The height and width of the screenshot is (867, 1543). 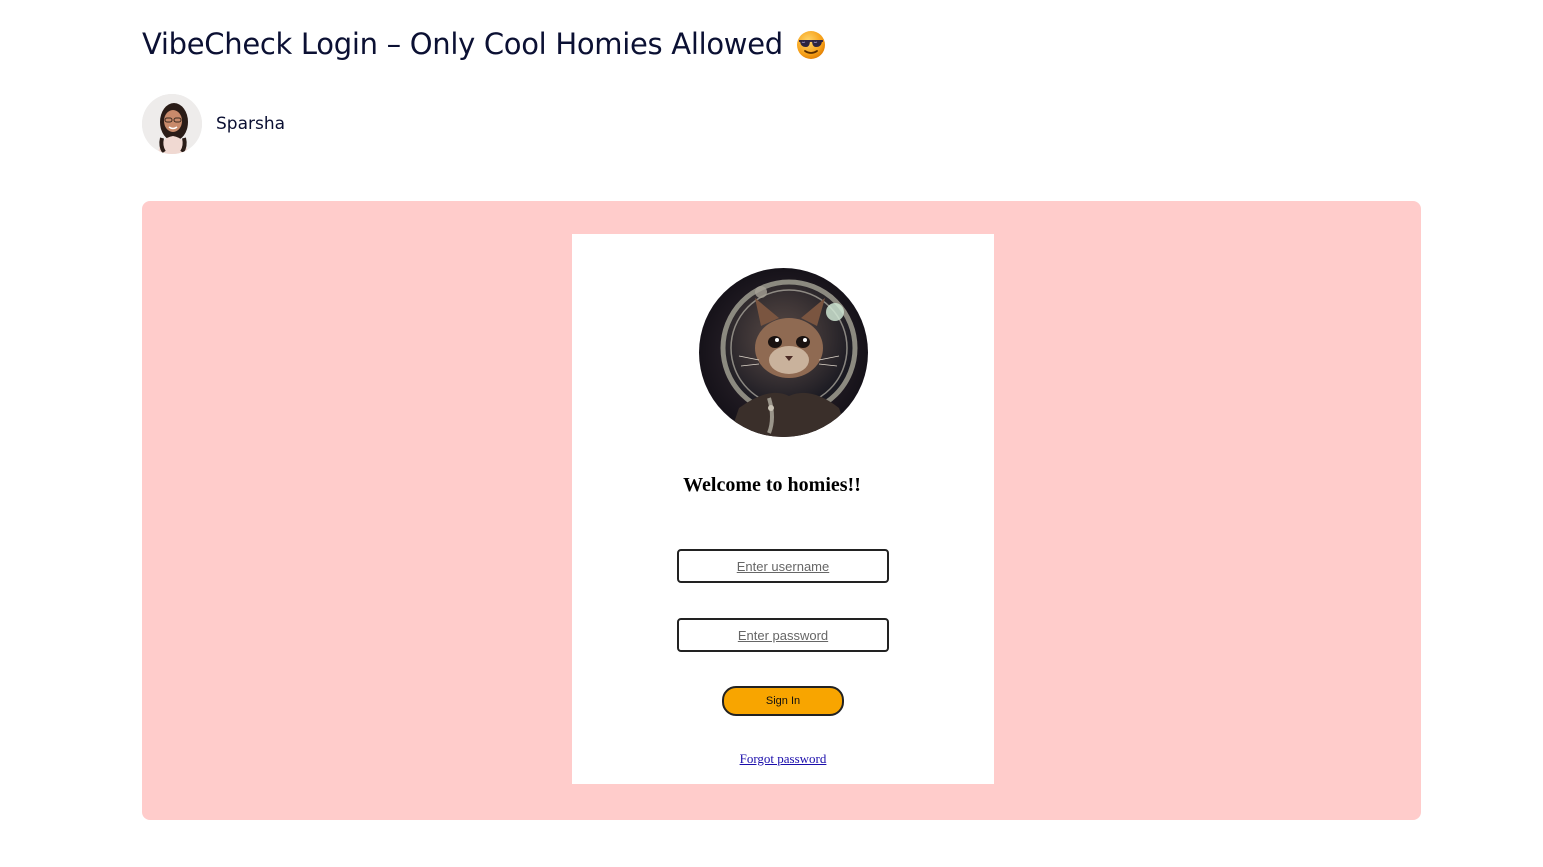 What do you see at coordinates (783, 701) in the screenshot?
I see `sign-in-button: Sign In` at bounding box center [783, 701].